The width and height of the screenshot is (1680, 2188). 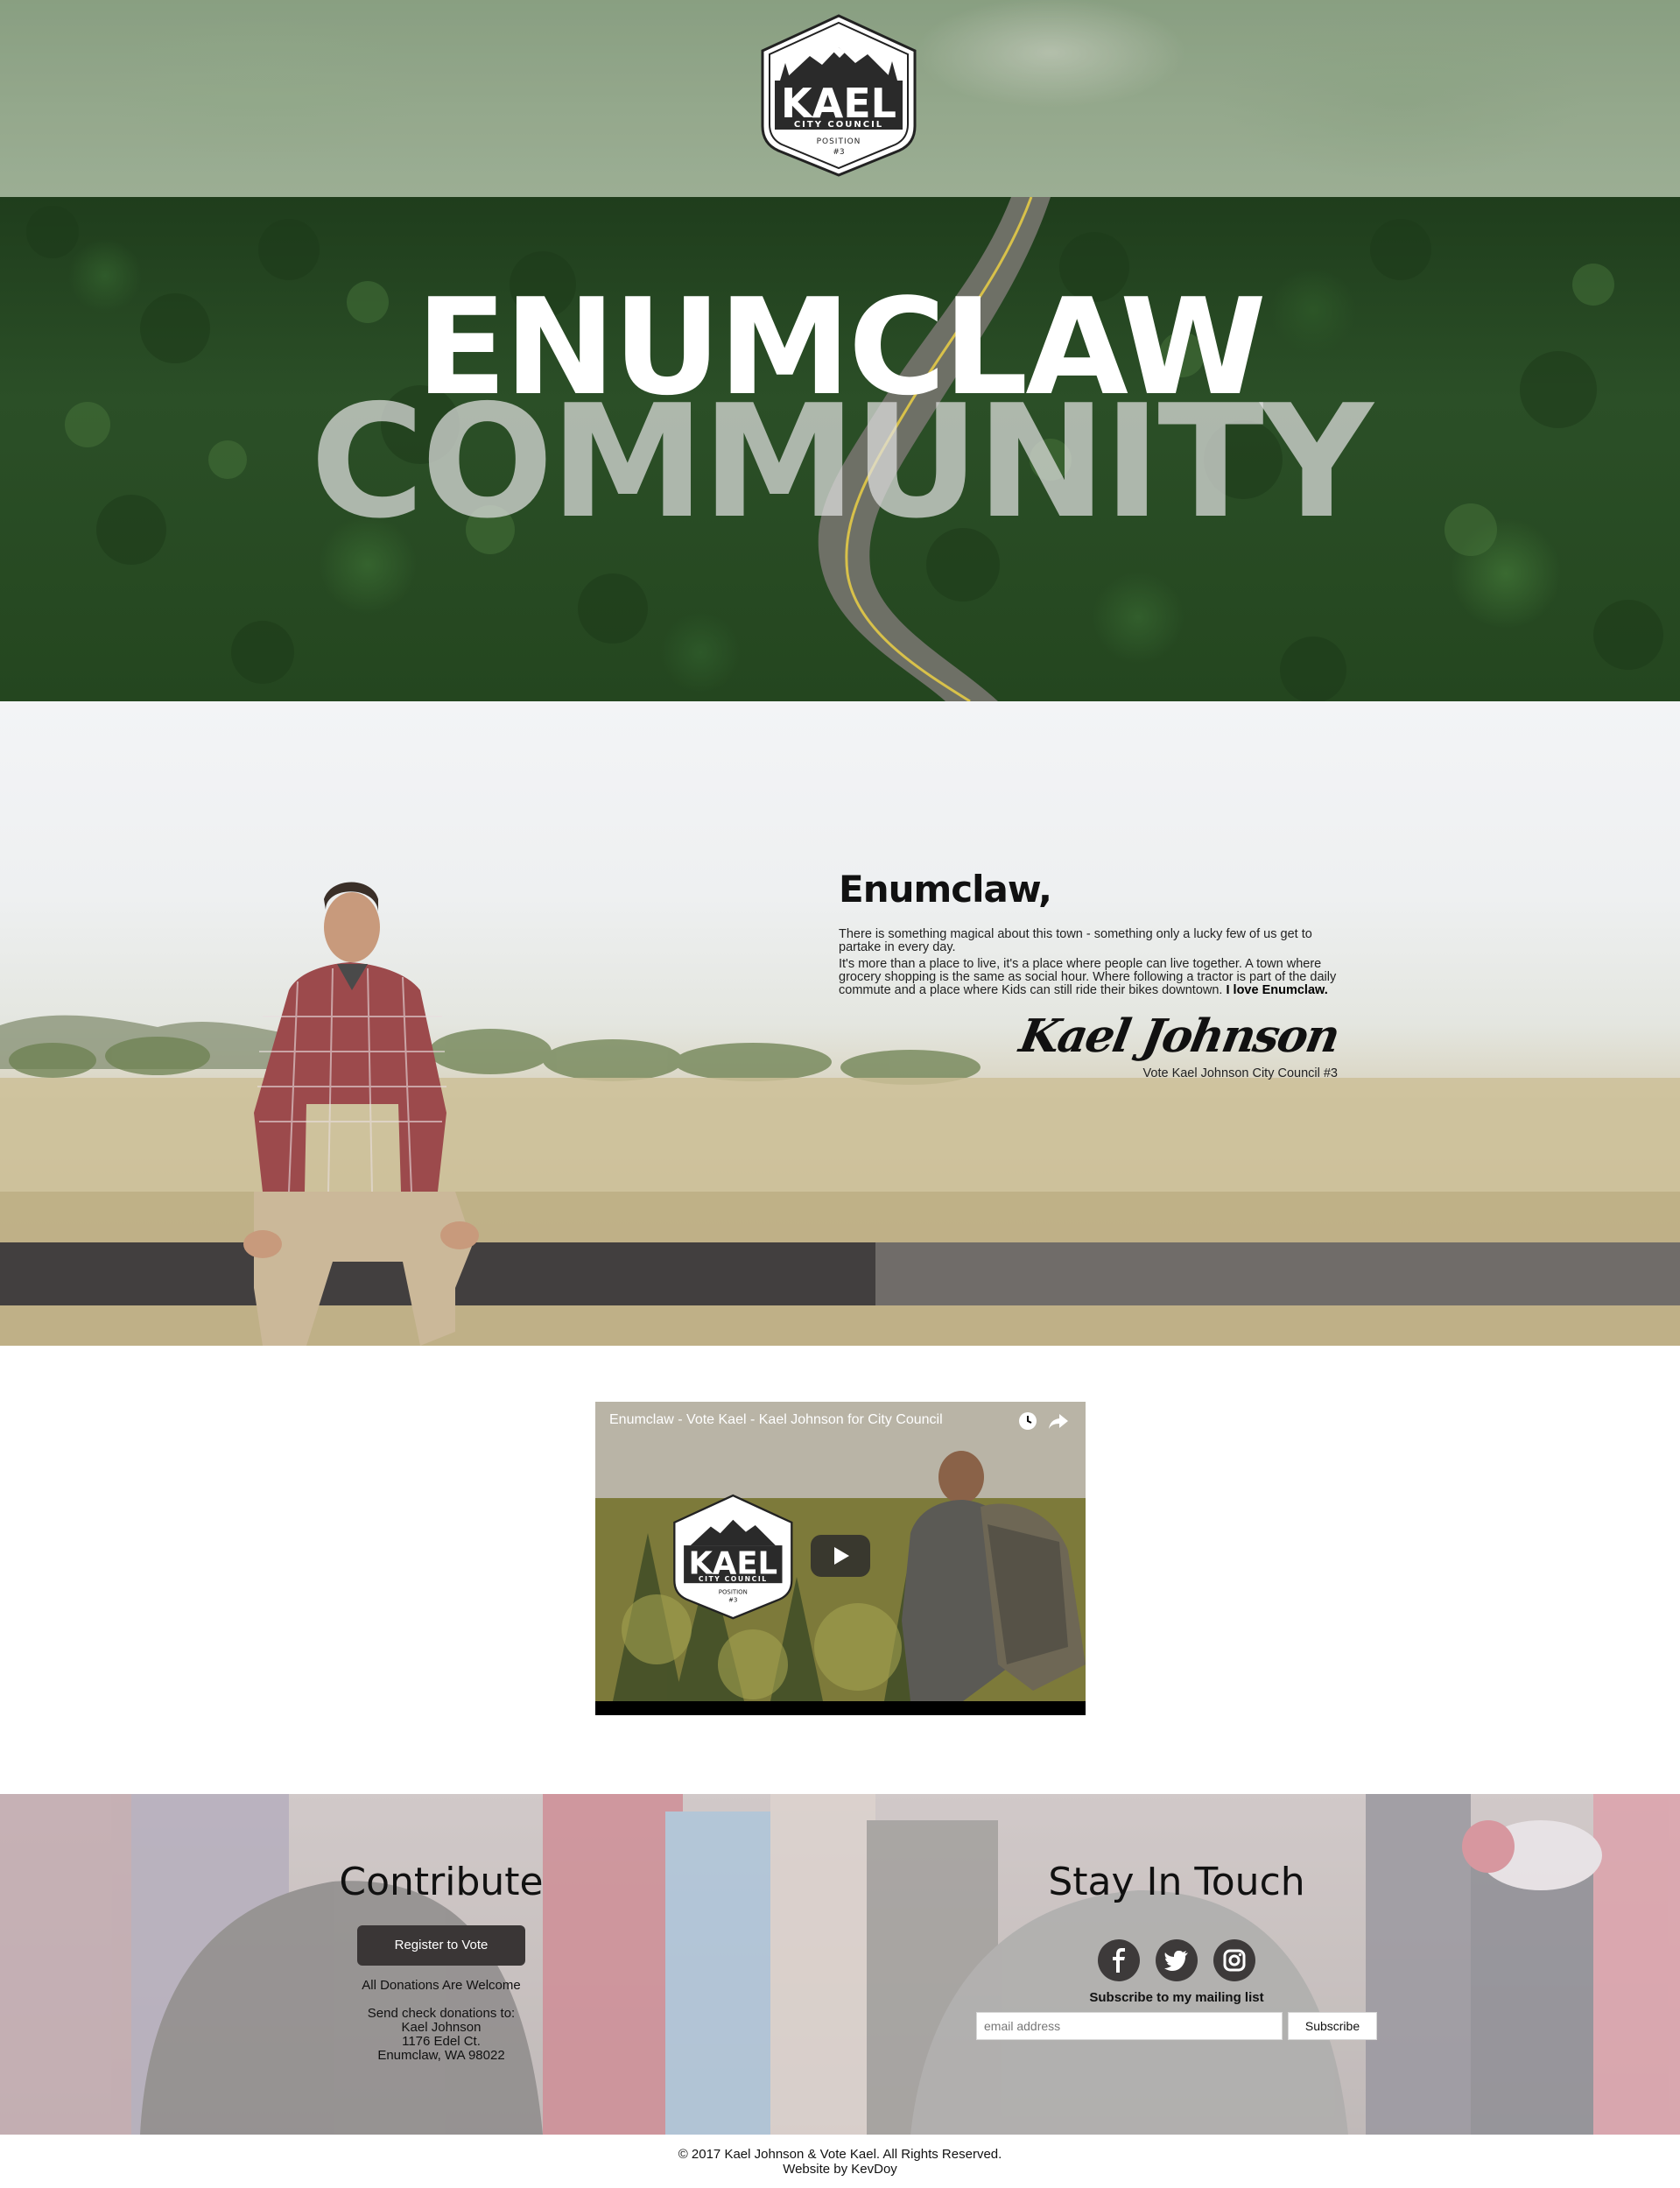 I want to click on instagram-icon, so click(x=1234, y=1960).